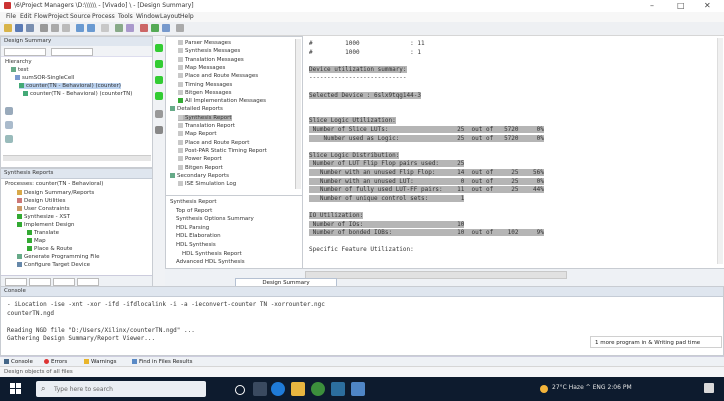 The height and width of the screenshot is (401, 724). Describe the element at coordinates (204, 43) in the screenshot. I see `report-tree-item: Parser Messages` at that location.